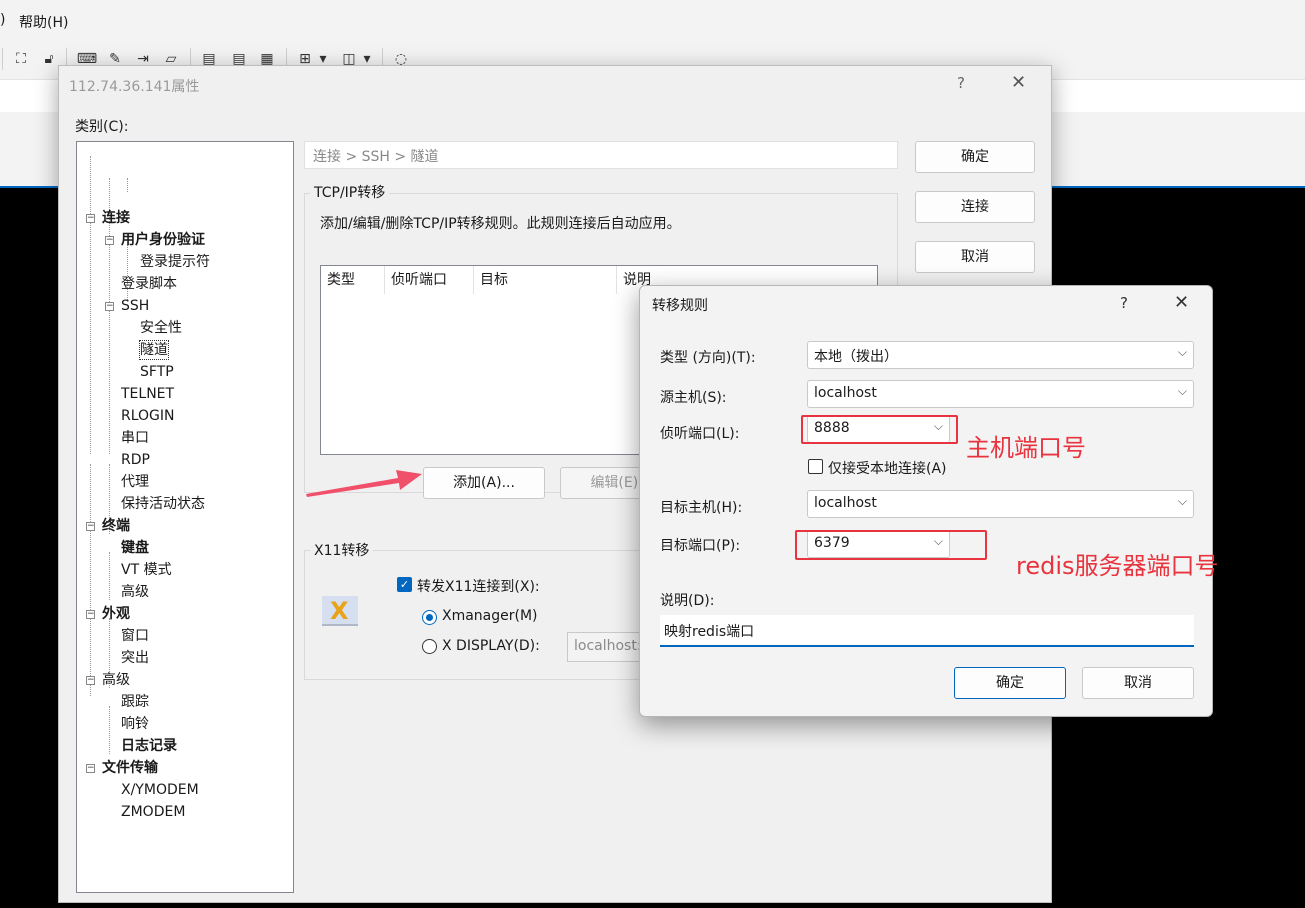 Image resolution: width=1305 pixels, height=908 pixels. What do you see at coordinates (154, 350) in the screenshot?
I see `tree-item-tunneling: 隧道` at bounding box center [154, 350].